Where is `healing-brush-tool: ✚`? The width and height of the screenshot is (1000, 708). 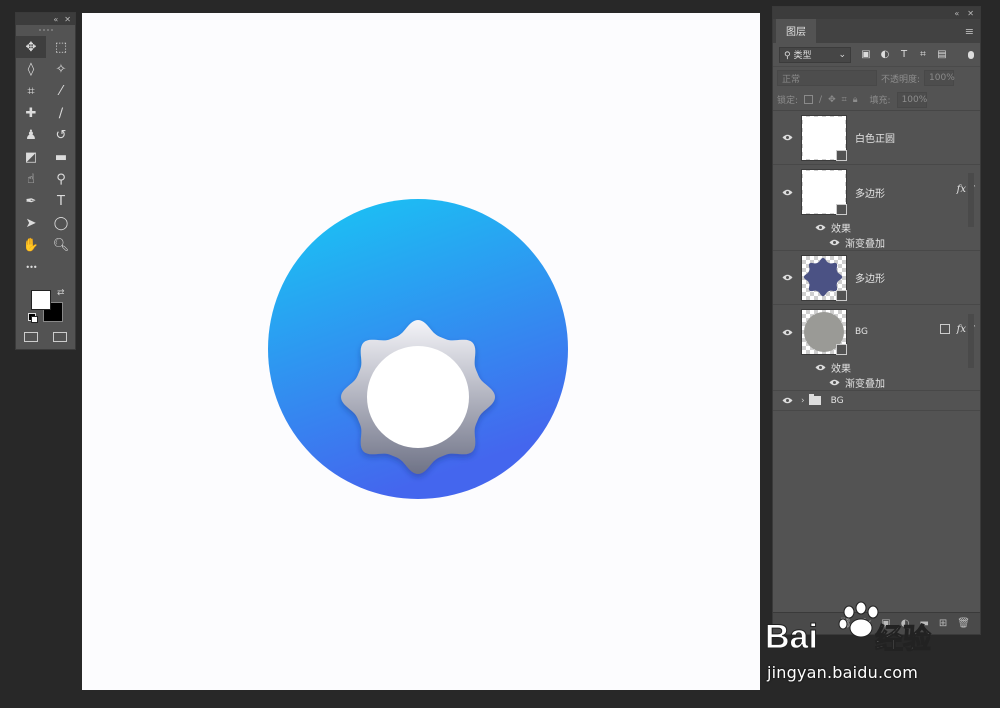 healing-brush-tool: ✚ is located at coordinates (31, 113).